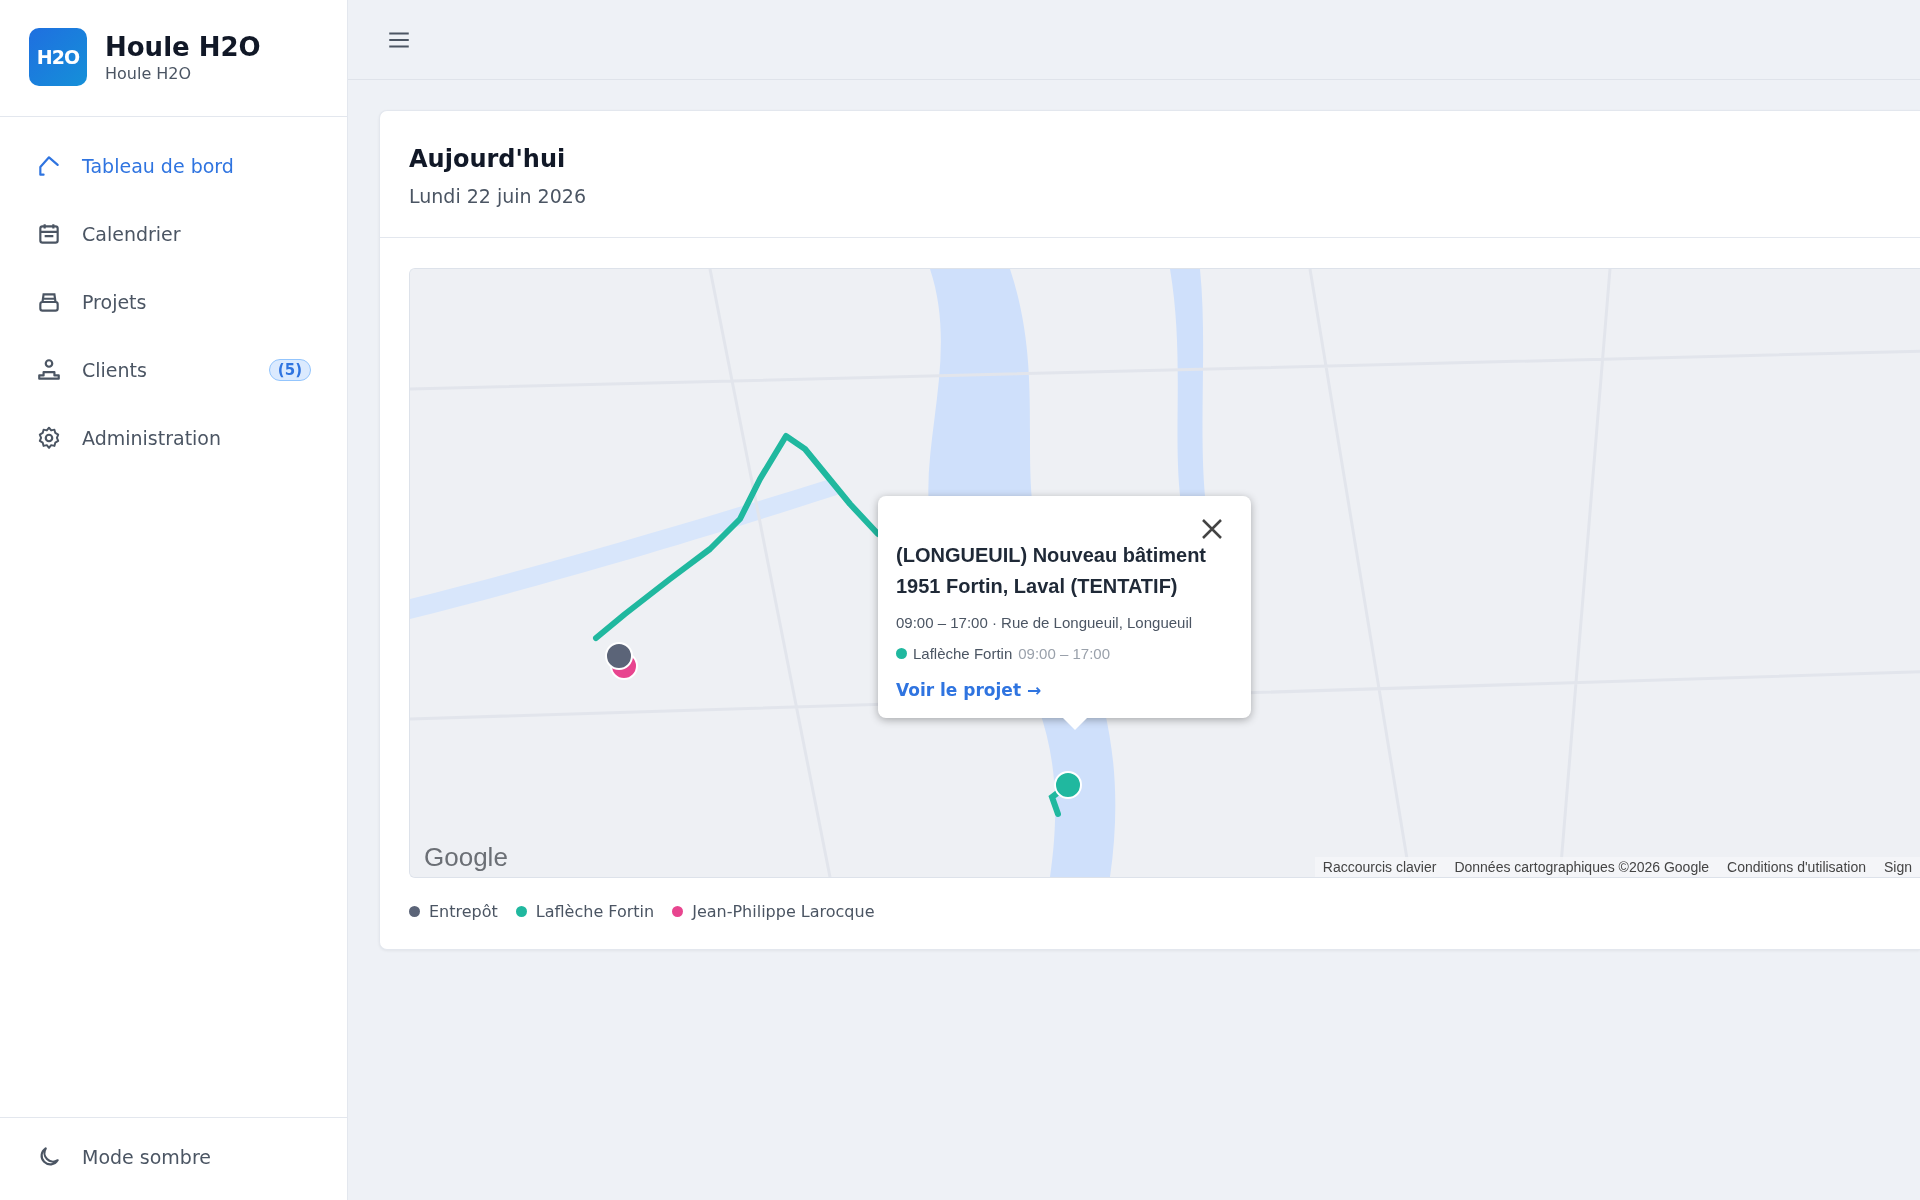  Describe the element at coordinates (969, 690) in the screenshot. I see `project-link: Voir le projet →` at that location.